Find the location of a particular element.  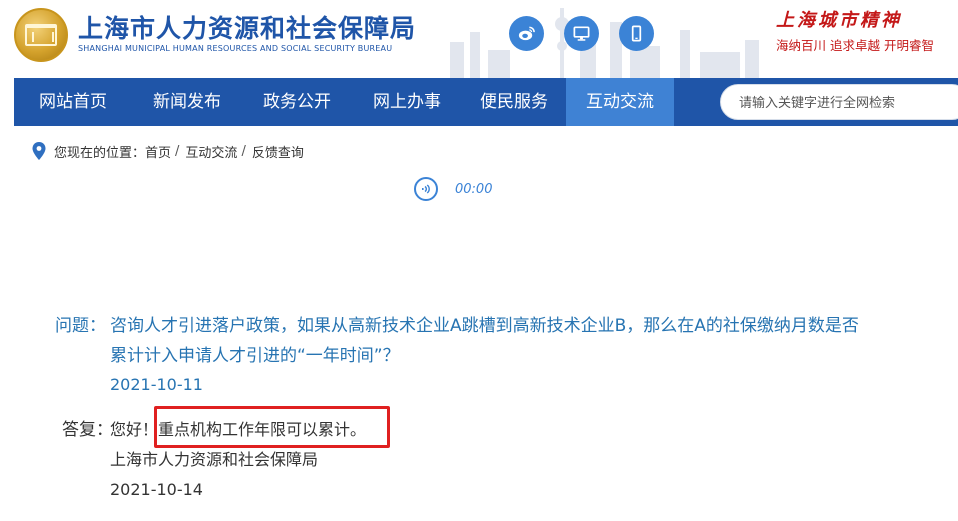

weibo-button is located at coordinates (526, 33).